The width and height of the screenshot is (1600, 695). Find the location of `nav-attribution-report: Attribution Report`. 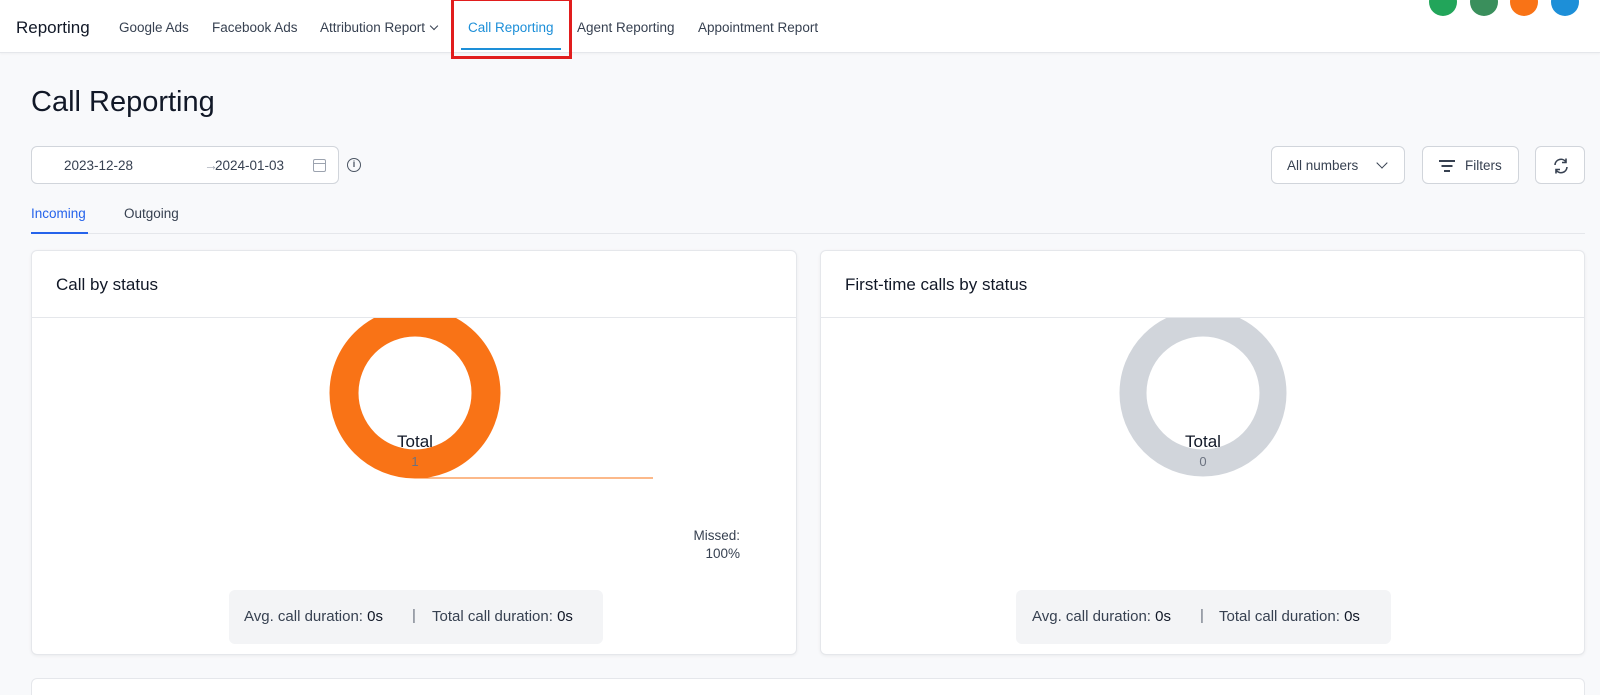

nav-attribution-report: Attribution Report is located at coordinates (379, 27).